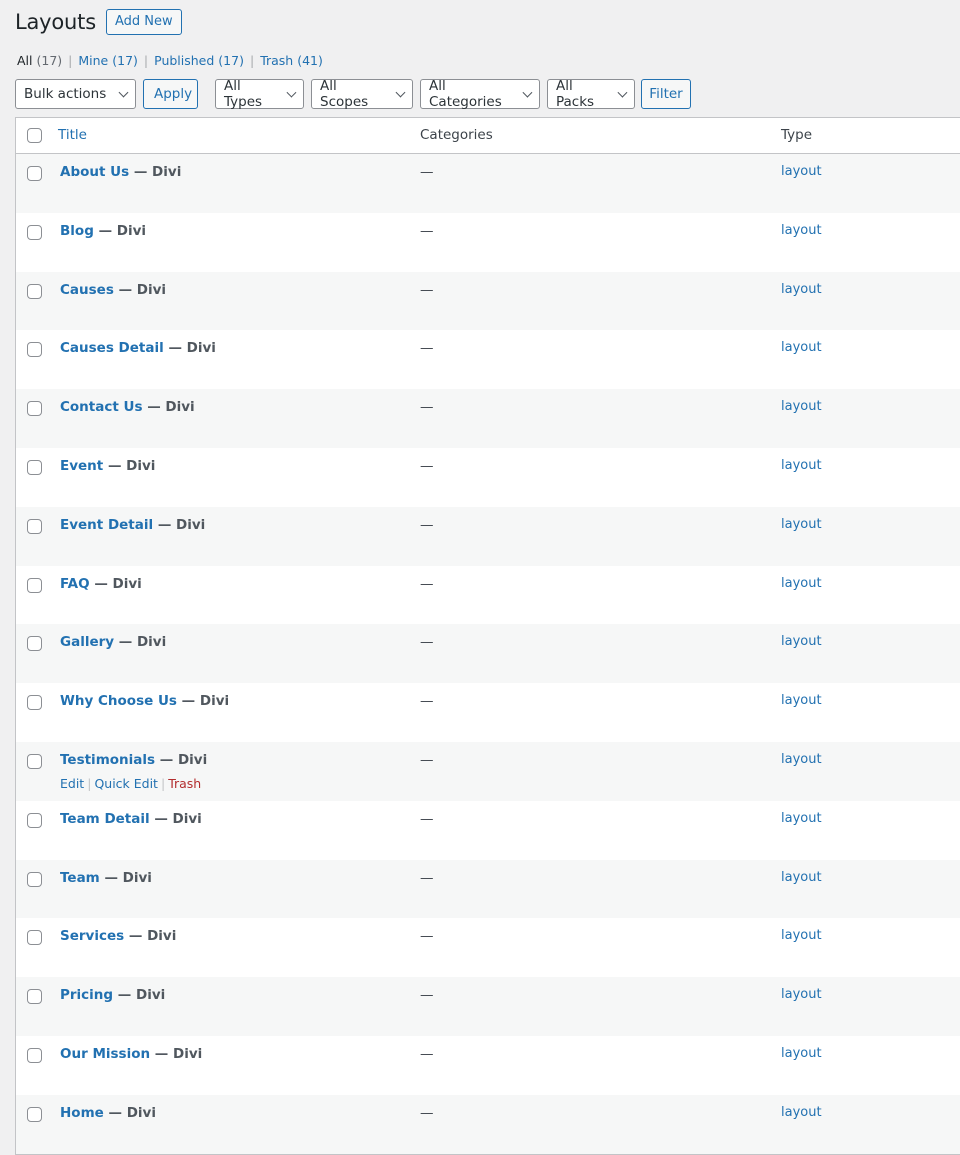  What do you see at coordinates (107, 760) in the screenshot?
I see `row-title-link: Testimonials` at bounding box center [107, 760].